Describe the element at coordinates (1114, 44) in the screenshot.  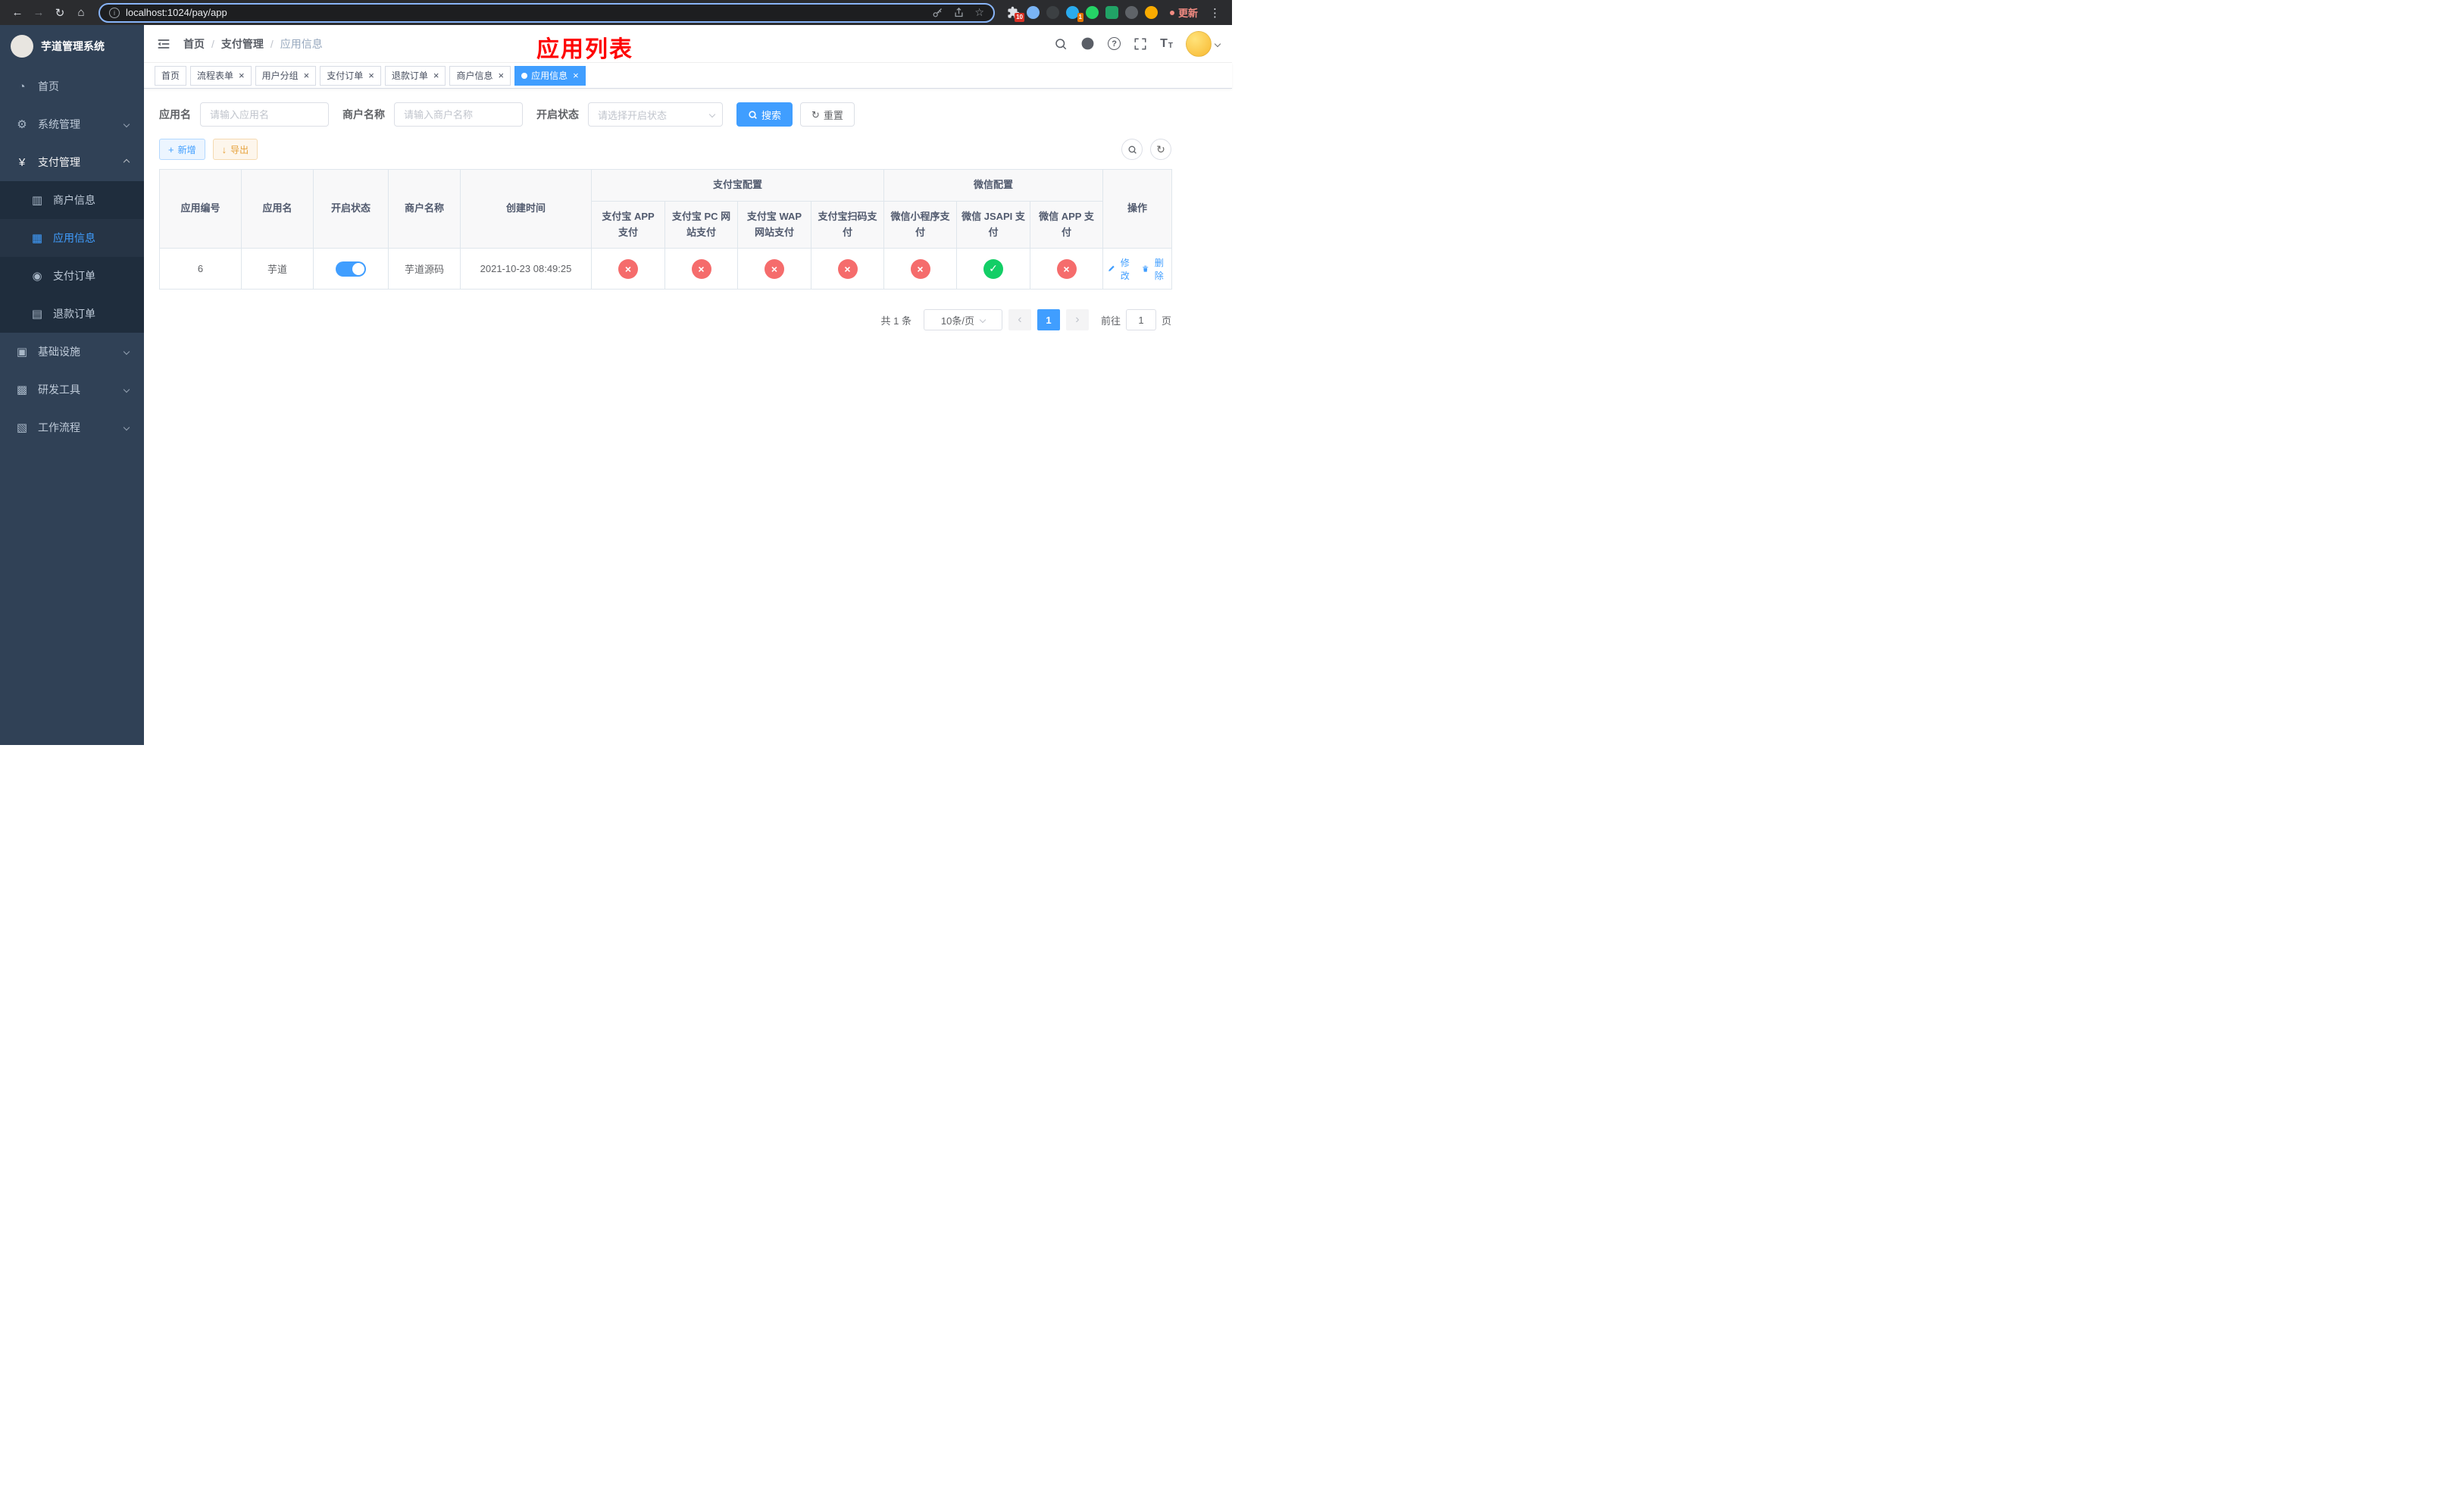
I see `help-icon: ?` at that location.